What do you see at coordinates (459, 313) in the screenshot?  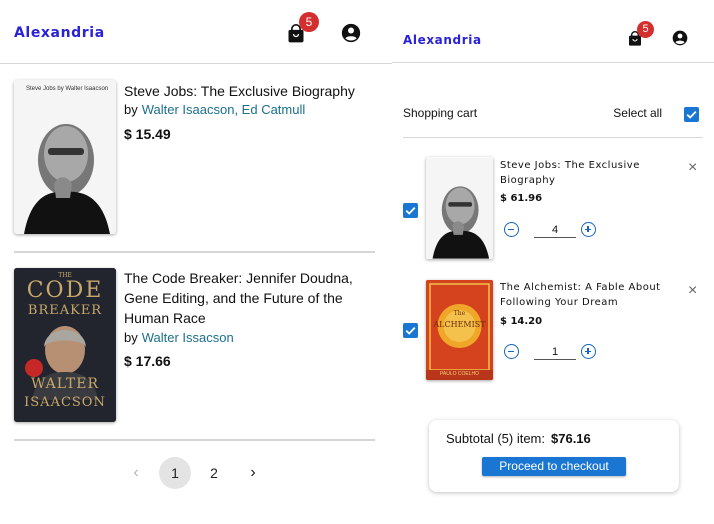 I see `cover-the: The` at bounding box center [459, 313].